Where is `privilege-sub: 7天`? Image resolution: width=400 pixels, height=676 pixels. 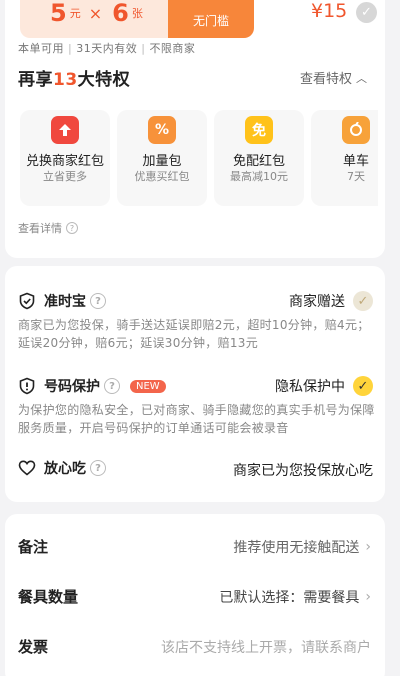
privilege-sub: 7天 is located at coordinates (356, 176).